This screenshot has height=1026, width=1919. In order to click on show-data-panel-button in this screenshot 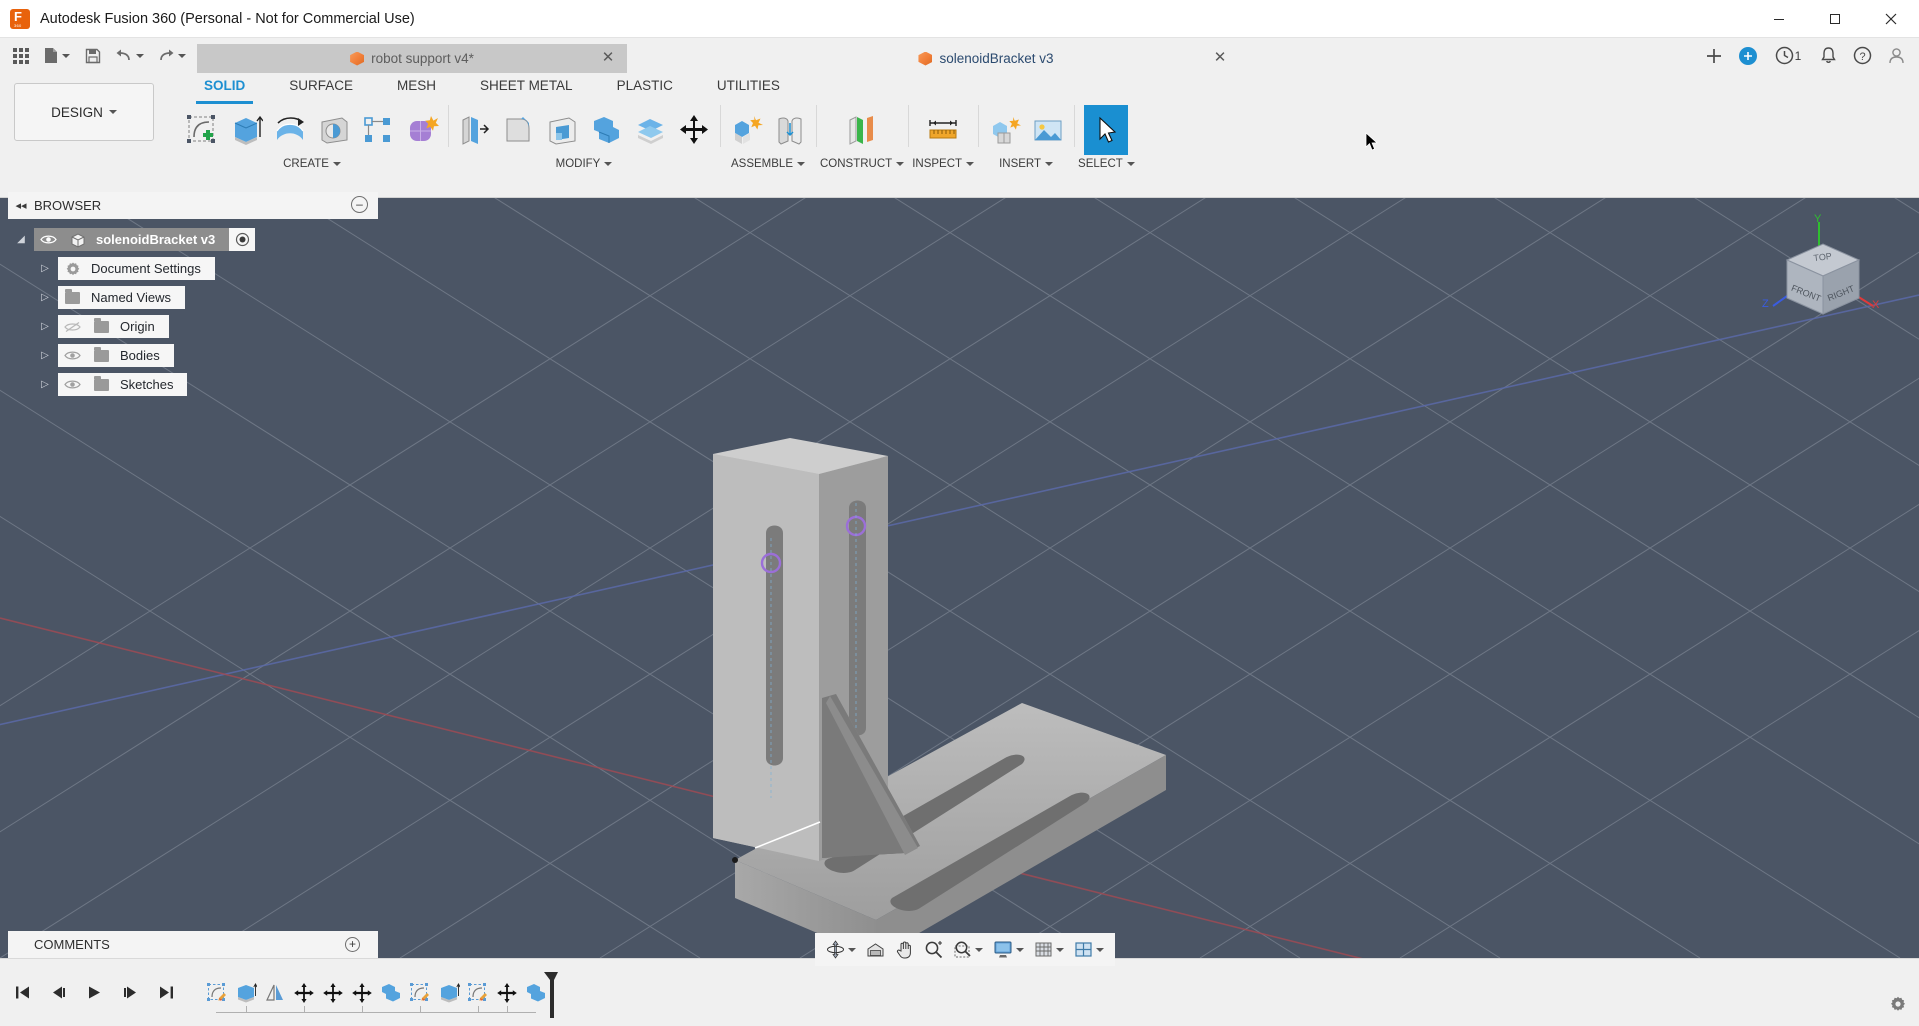, I will do `click(21, 55)`.